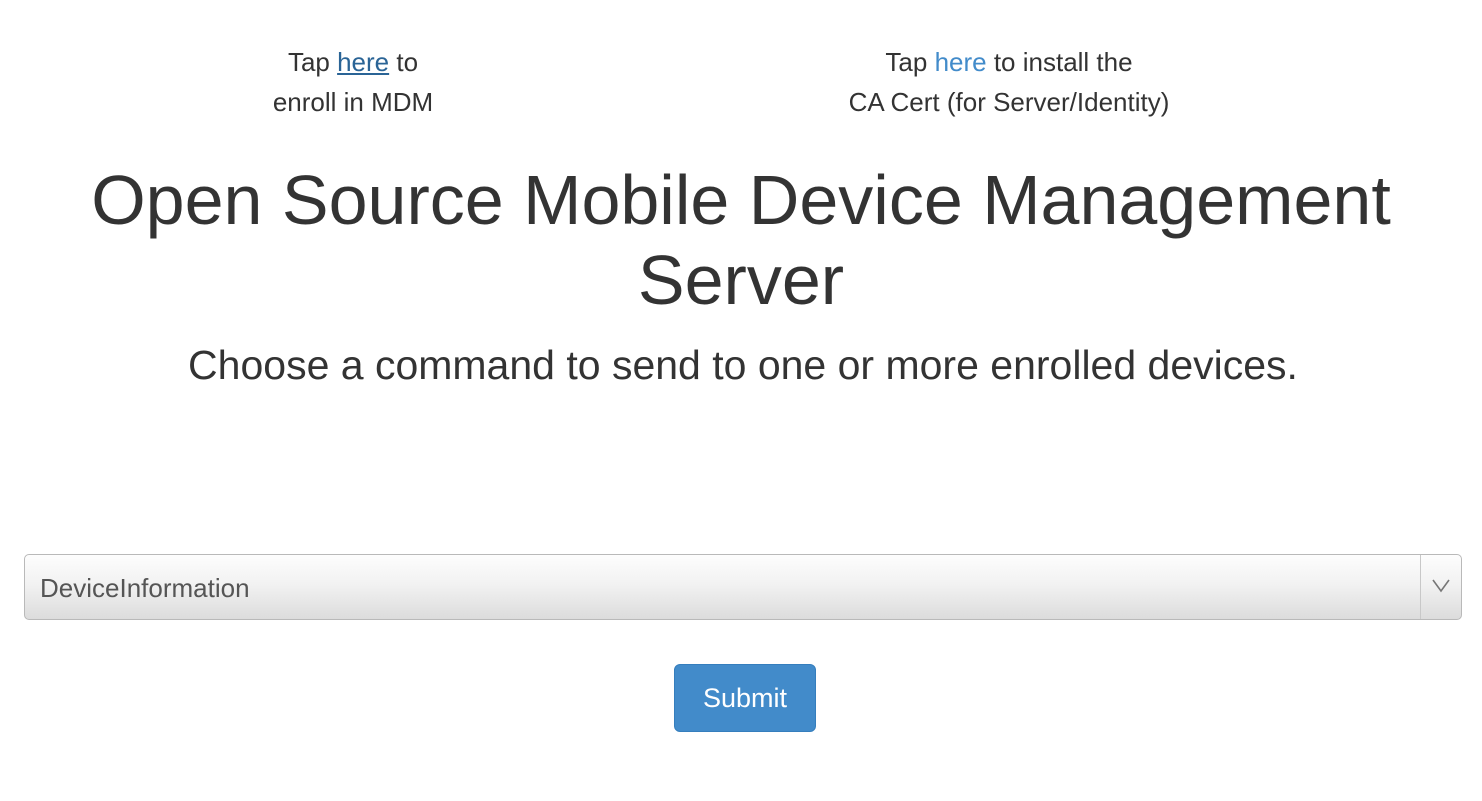 This screenshot has width=1482, height=801. Describe the element at coordinates (743, 587) in the screenshot. I see `command-select: DeviceInformation` at that location.